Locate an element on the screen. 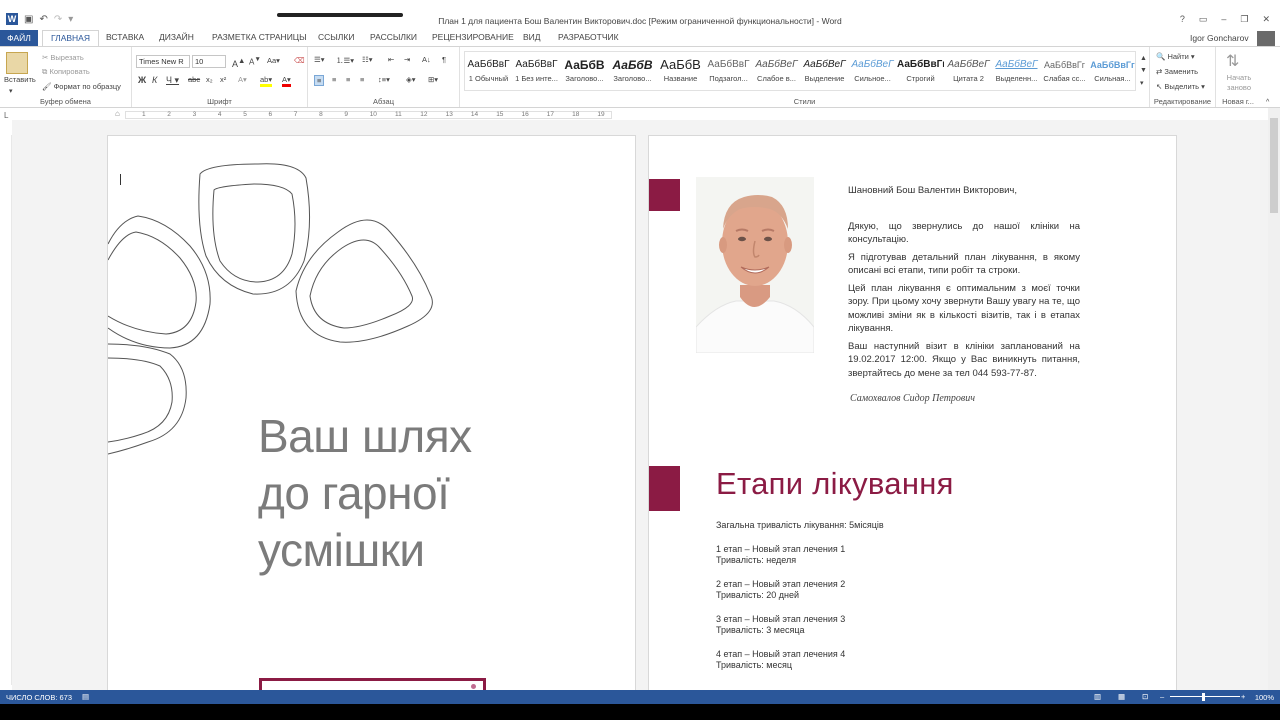  bullets-icon: ☰▾ is located at coordinates (319, 59).